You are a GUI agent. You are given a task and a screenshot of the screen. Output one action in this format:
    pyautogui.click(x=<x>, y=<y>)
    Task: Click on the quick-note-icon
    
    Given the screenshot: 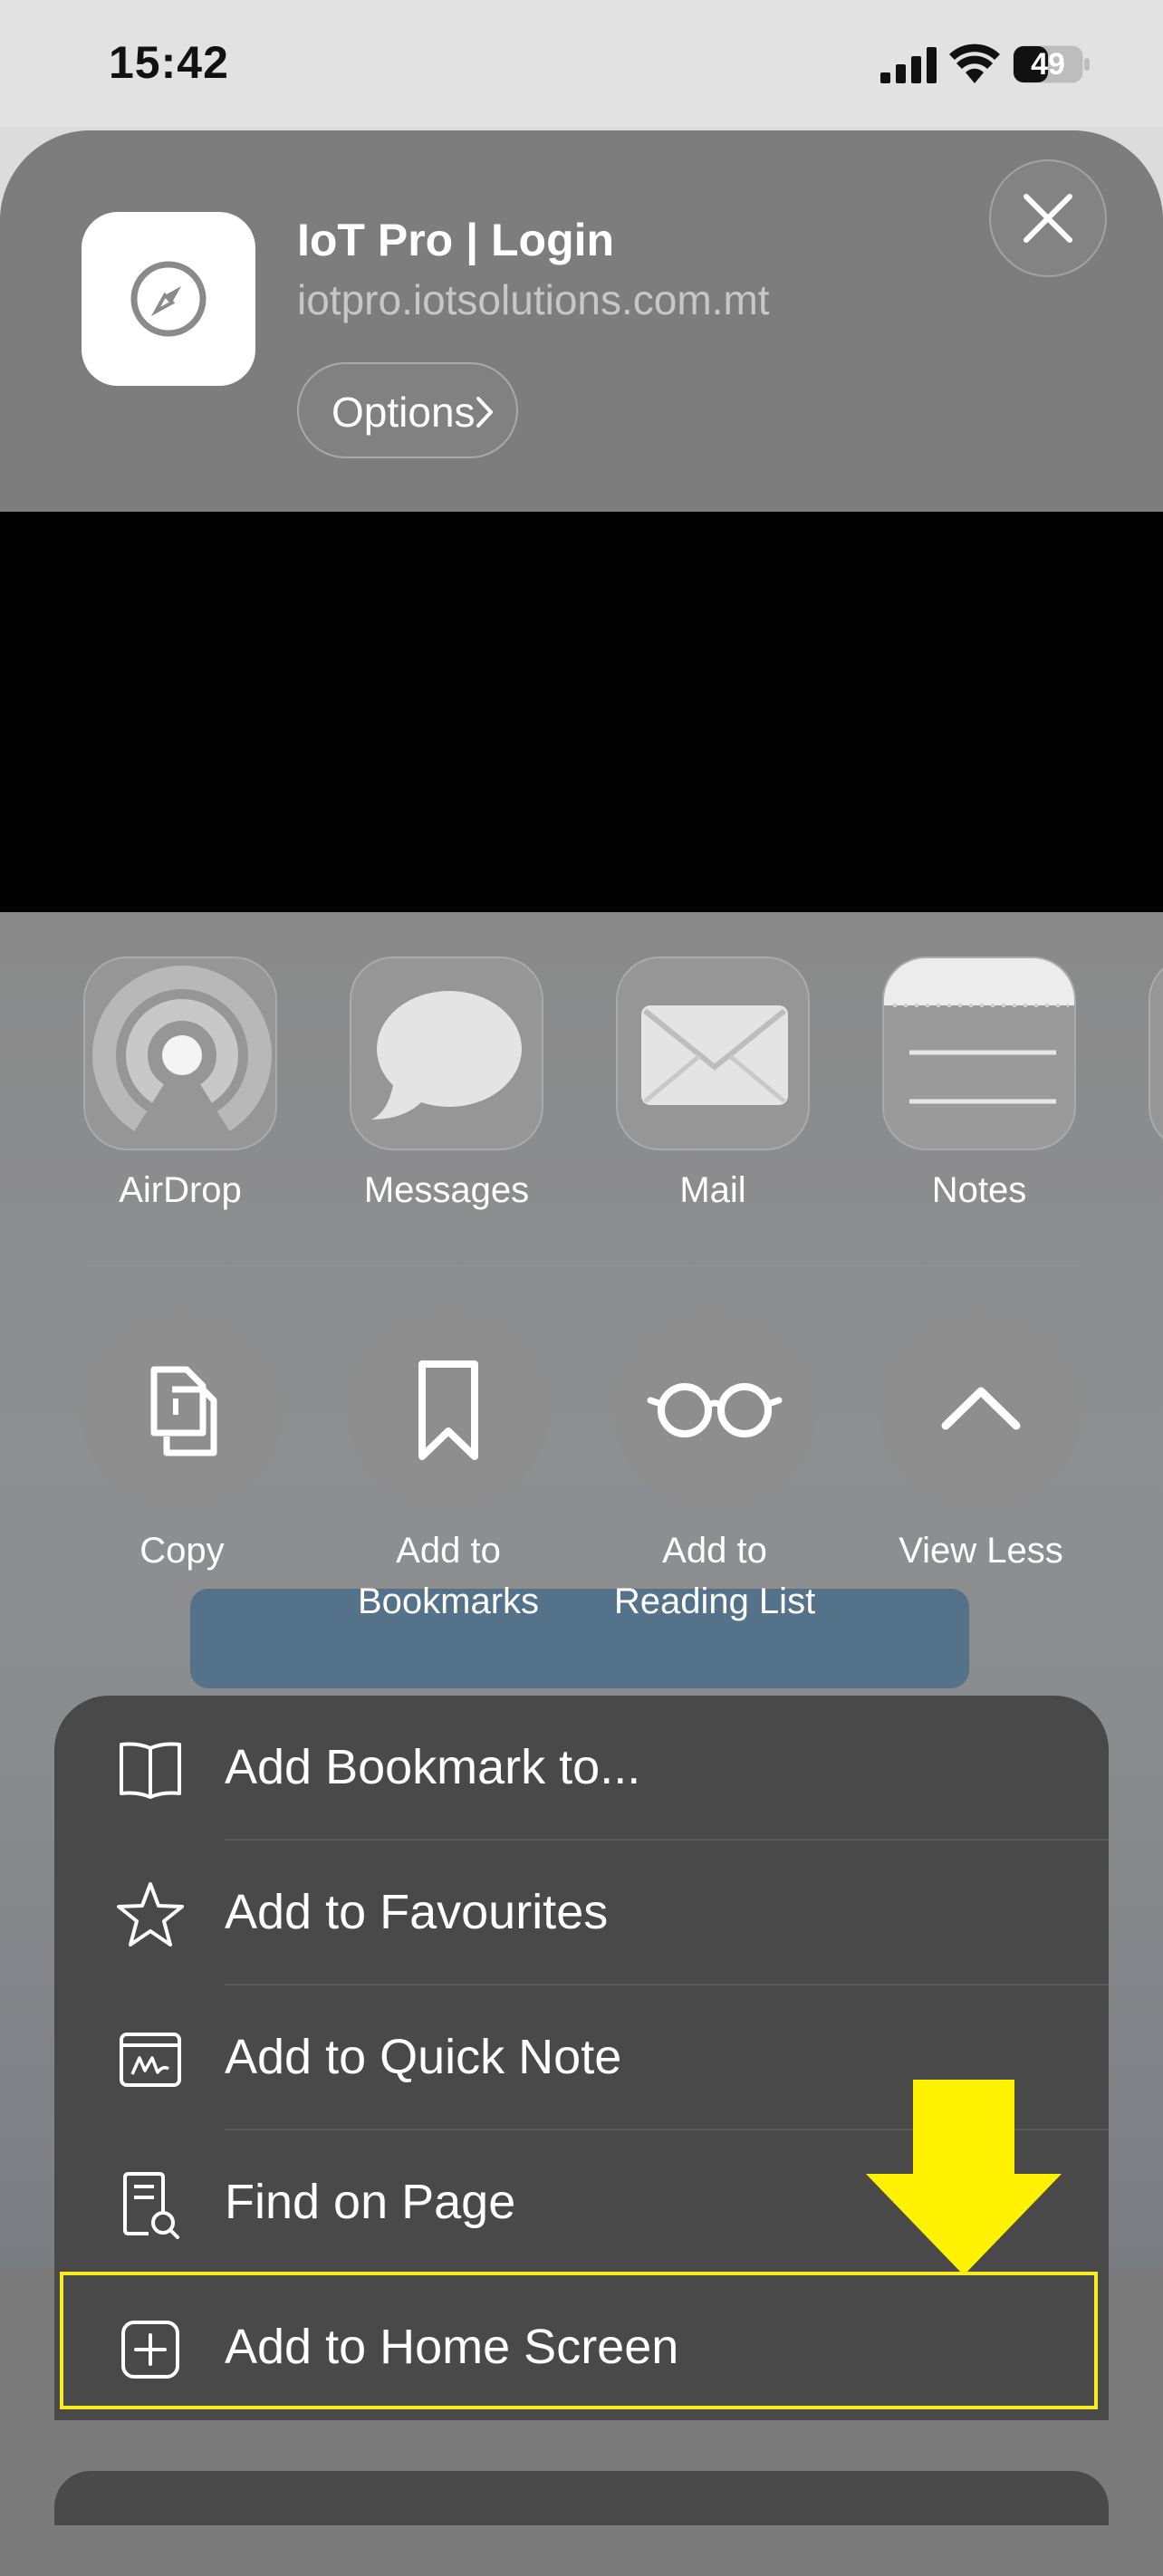 What is the action you would take?
    pyautogui.click(x=150, y=2060)
    